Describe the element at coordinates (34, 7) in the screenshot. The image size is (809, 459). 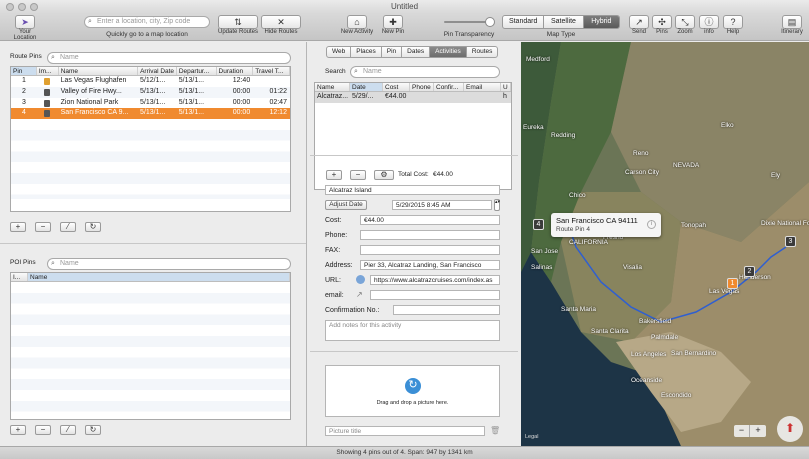
I see `zoom-window-button` at that location.